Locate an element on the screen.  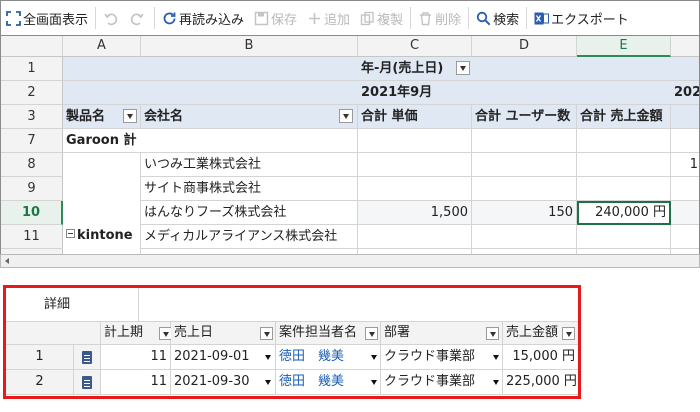
save-button: 保存 is located at coordinates (275, 18).